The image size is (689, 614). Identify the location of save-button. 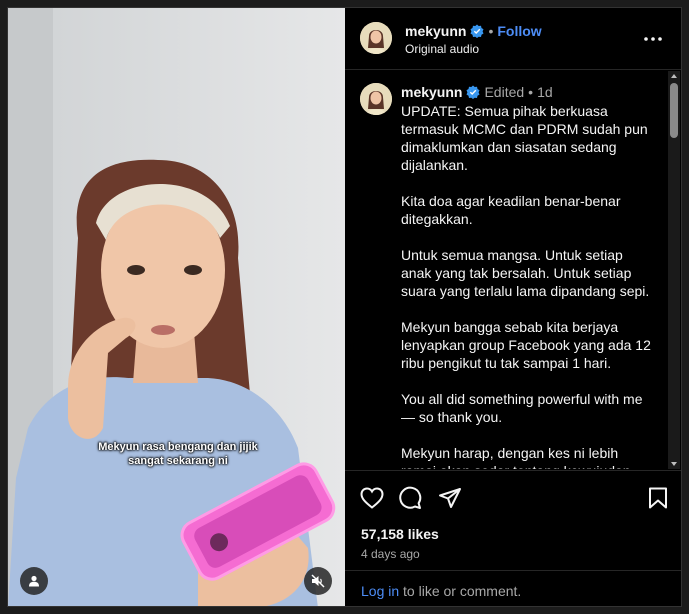
(658, 498).